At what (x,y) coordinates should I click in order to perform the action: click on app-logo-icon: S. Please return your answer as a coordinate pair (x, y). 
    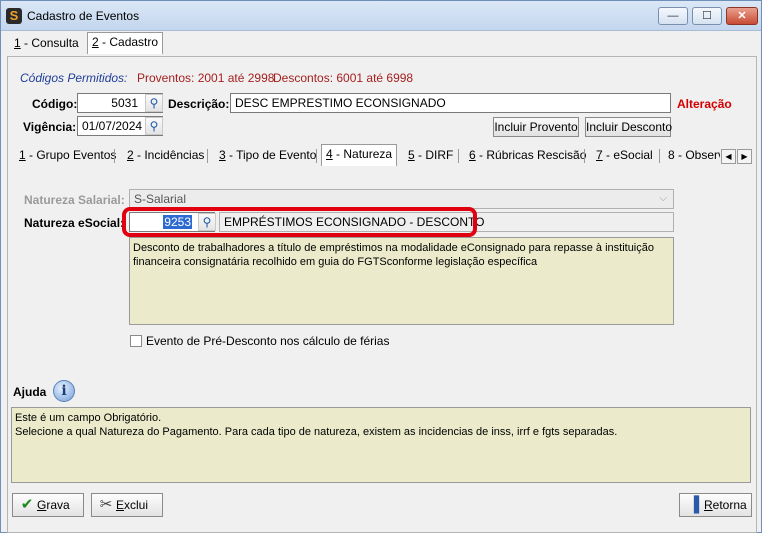
    Looking at the image, I should click on (14, 16).